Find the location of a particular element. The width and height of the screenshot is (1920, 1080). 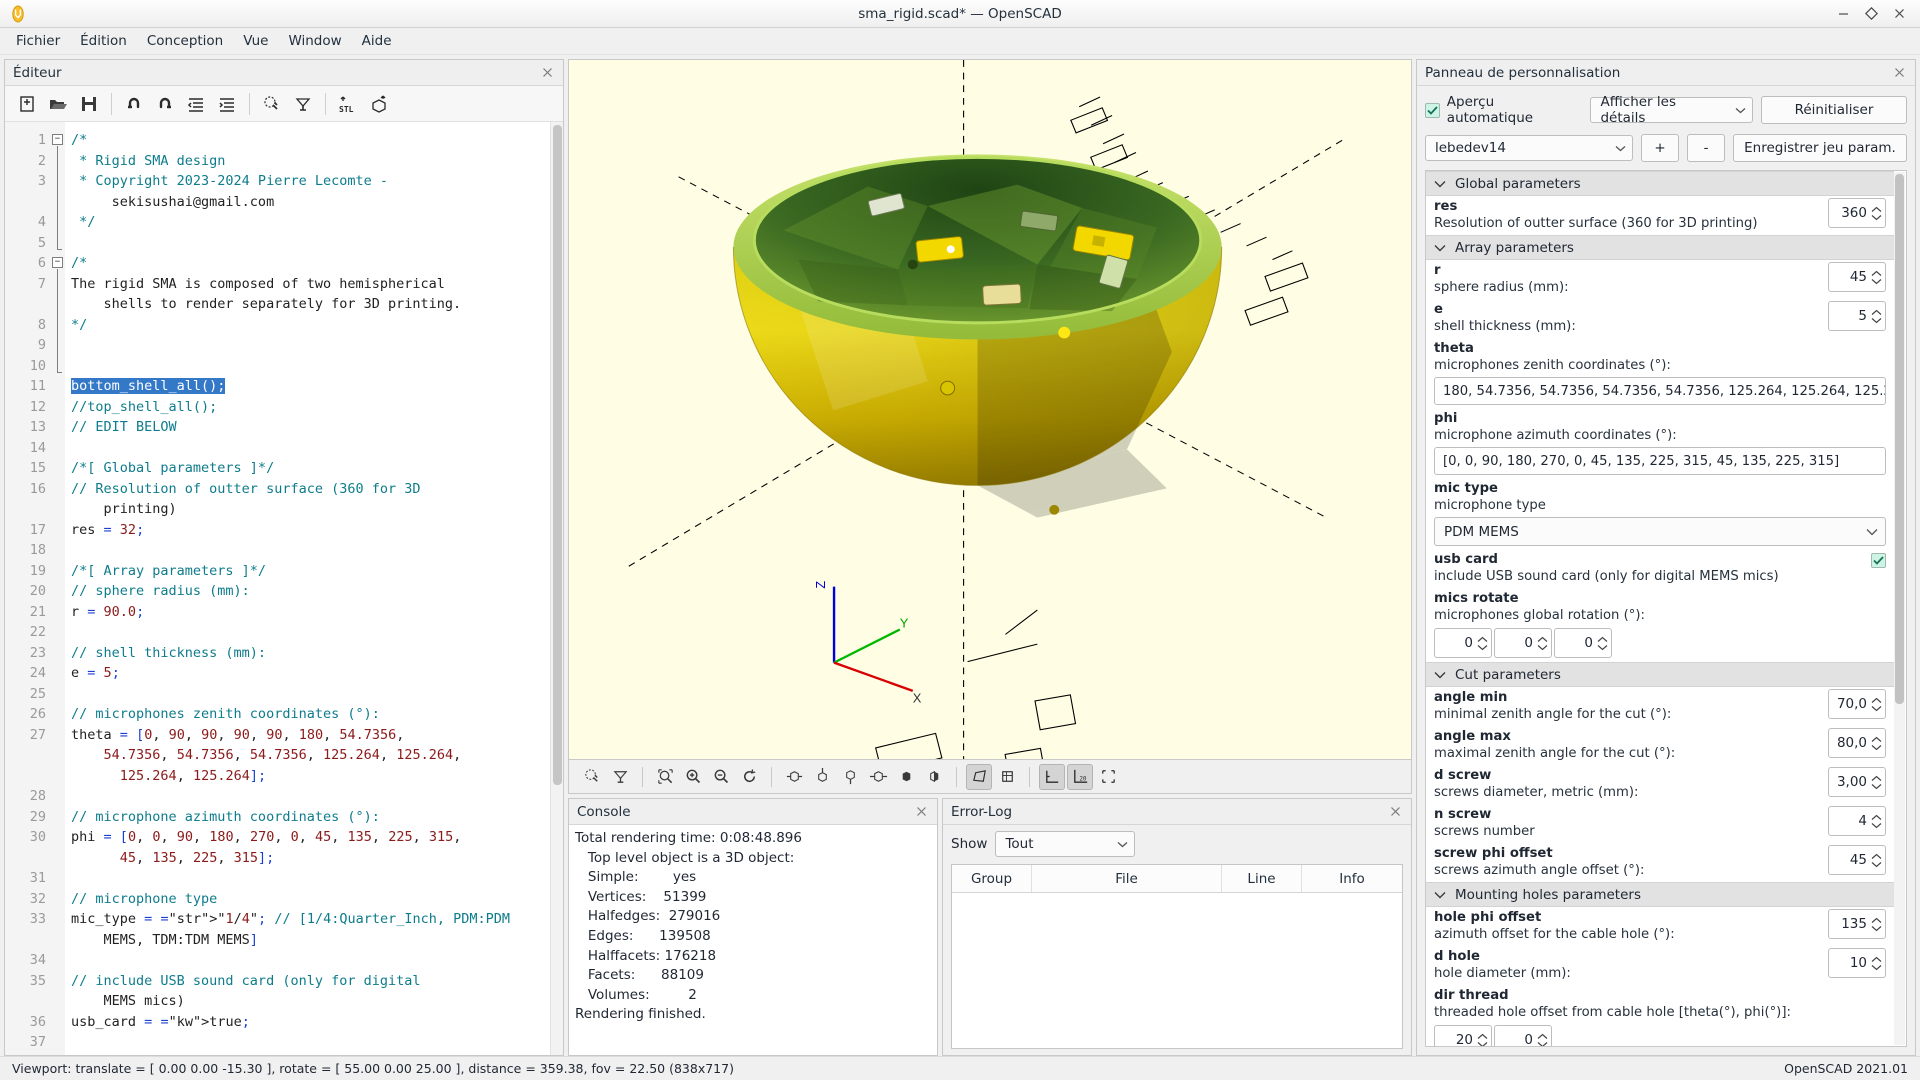

parameter-group-header: Mounting holes parameters is located at coordinates (1660, 894).